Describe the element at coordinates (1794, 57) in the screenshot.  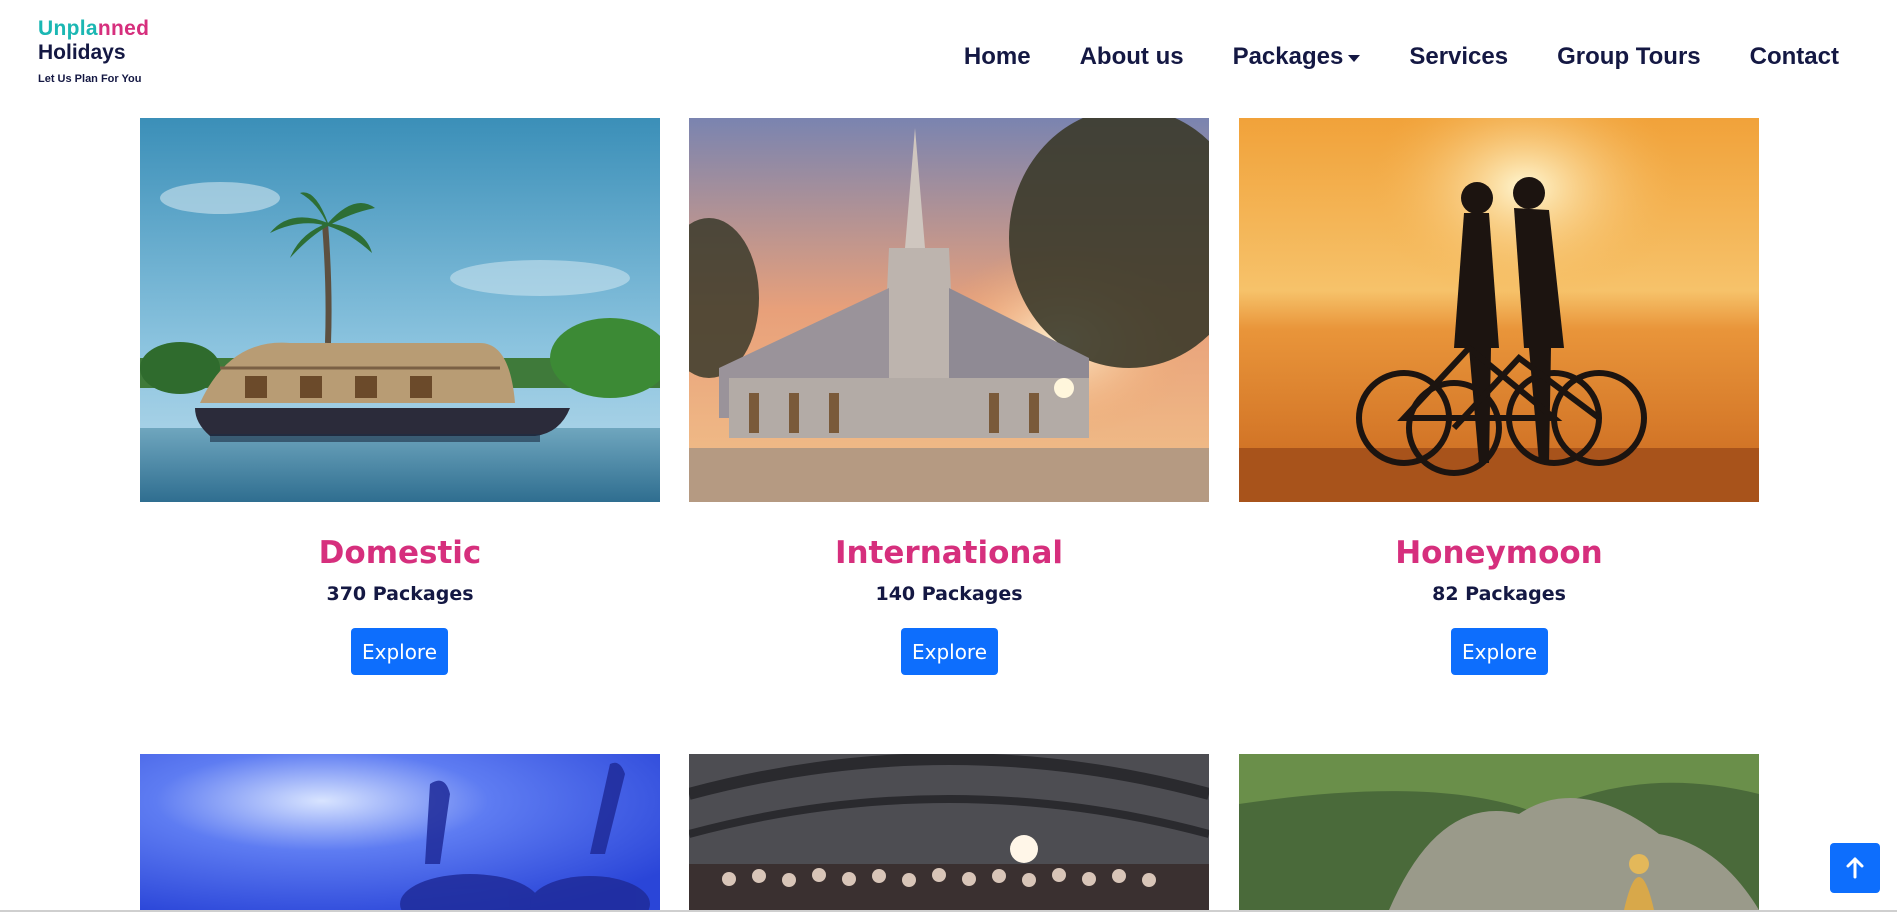
I see `nav-contact: Contact` at that location.